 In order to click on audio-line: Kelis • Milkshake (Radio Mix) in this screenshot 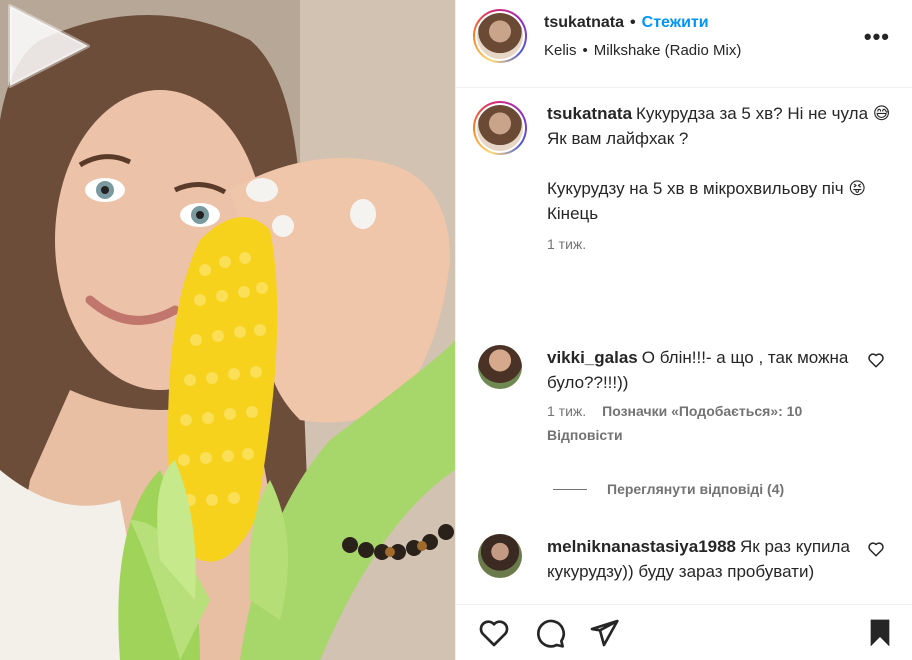, I will do `click(642, 50)`.